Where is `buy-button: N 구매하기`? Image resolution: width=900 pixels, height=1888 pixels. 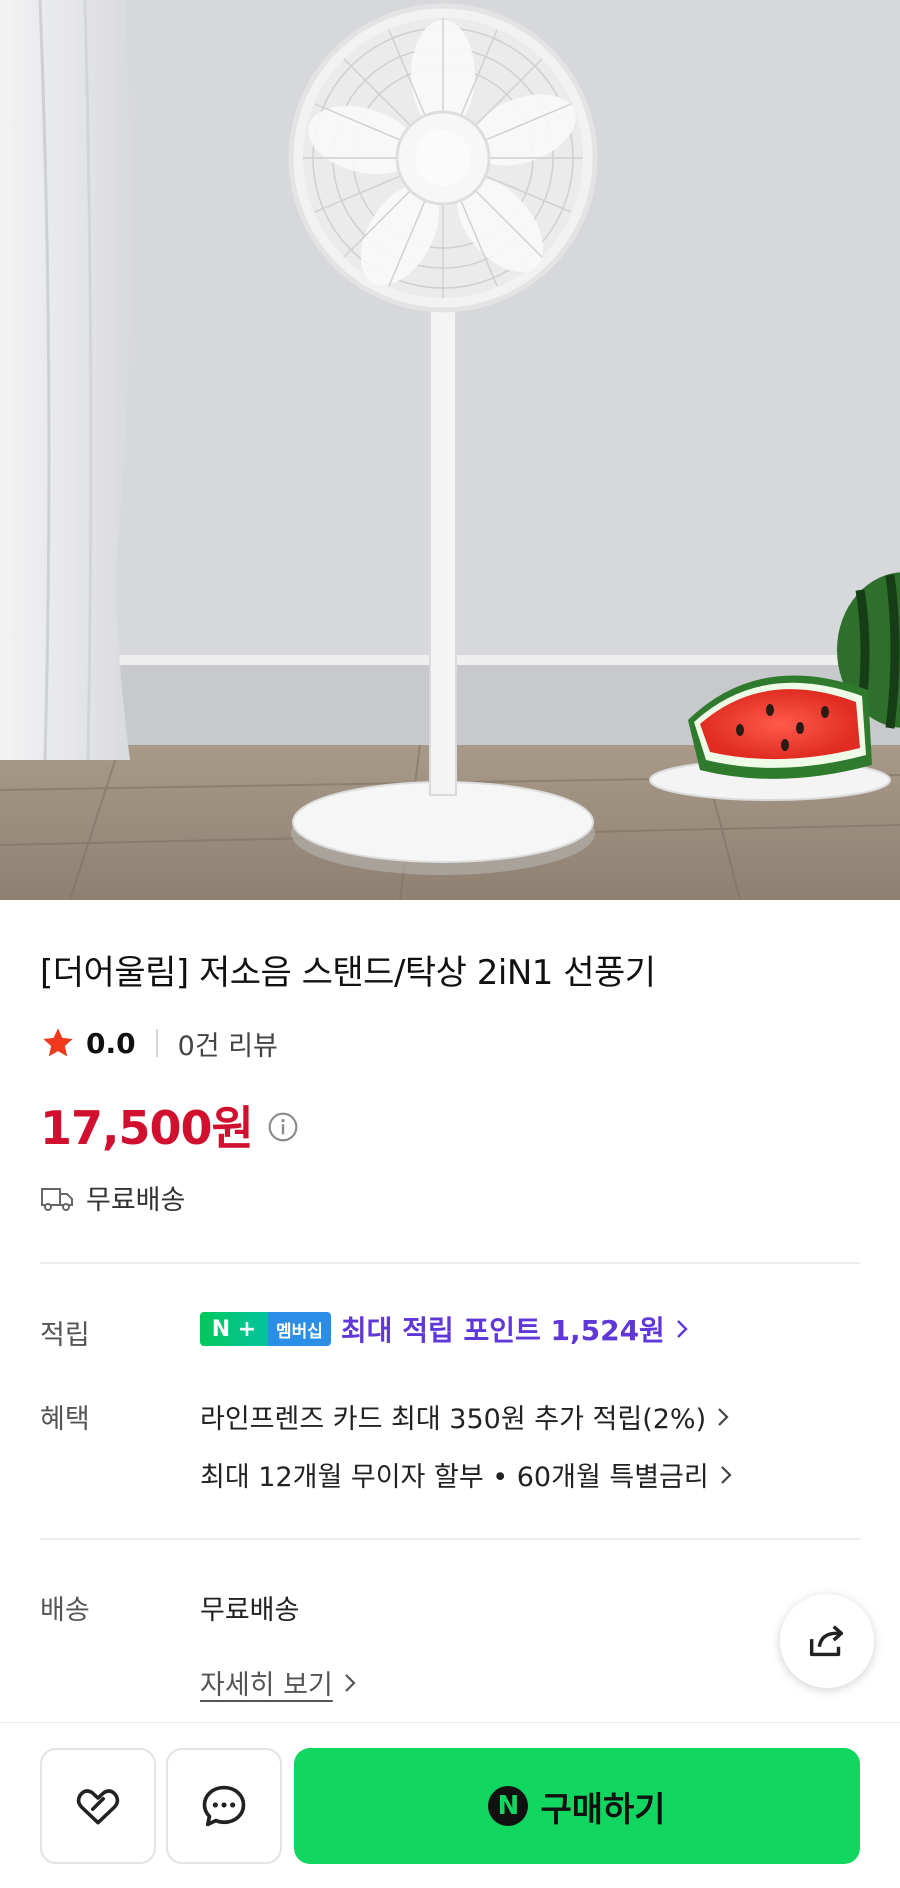 buy-button: N 구매하기 is located at coordinates (577, 1806).